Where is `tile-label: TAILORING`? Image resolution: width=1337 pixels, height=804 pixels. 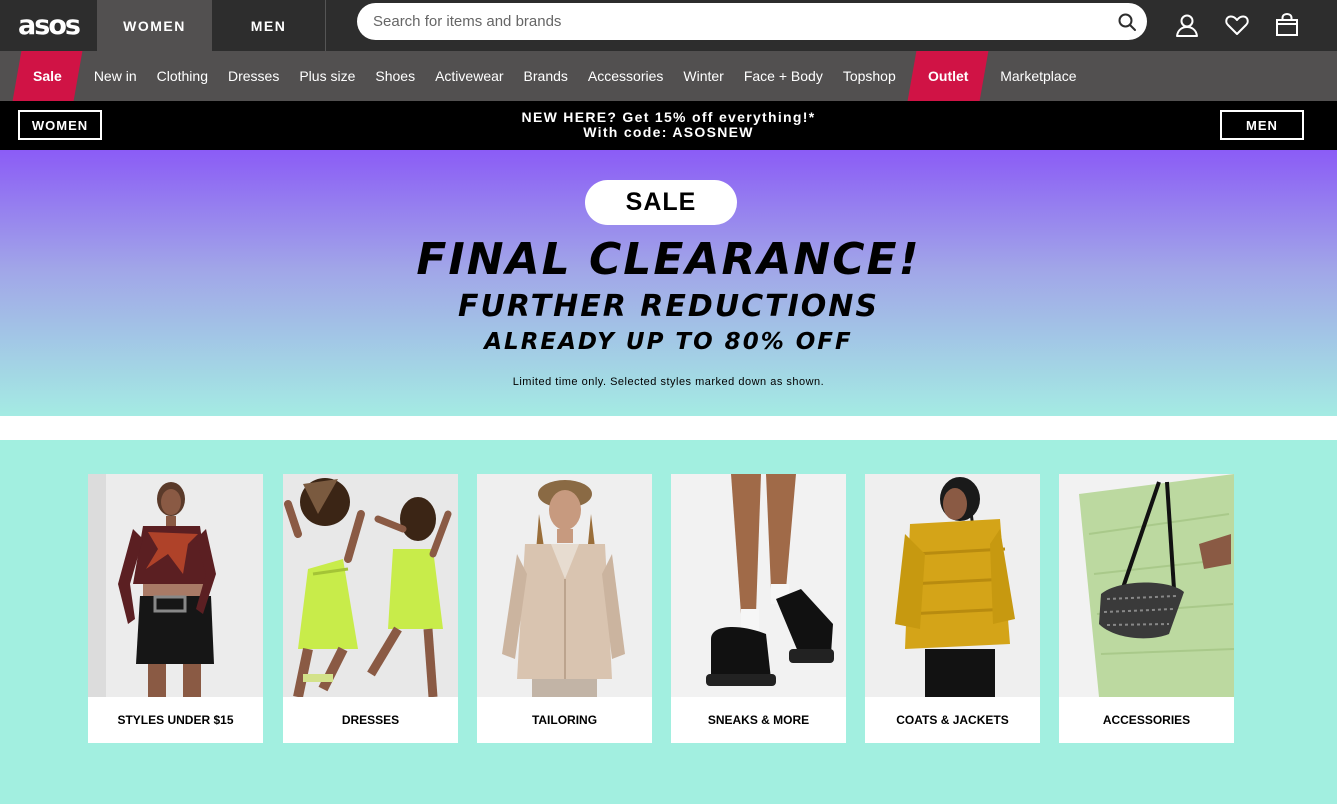
tile-label: TAILORING is located at coordinates (564, 720).